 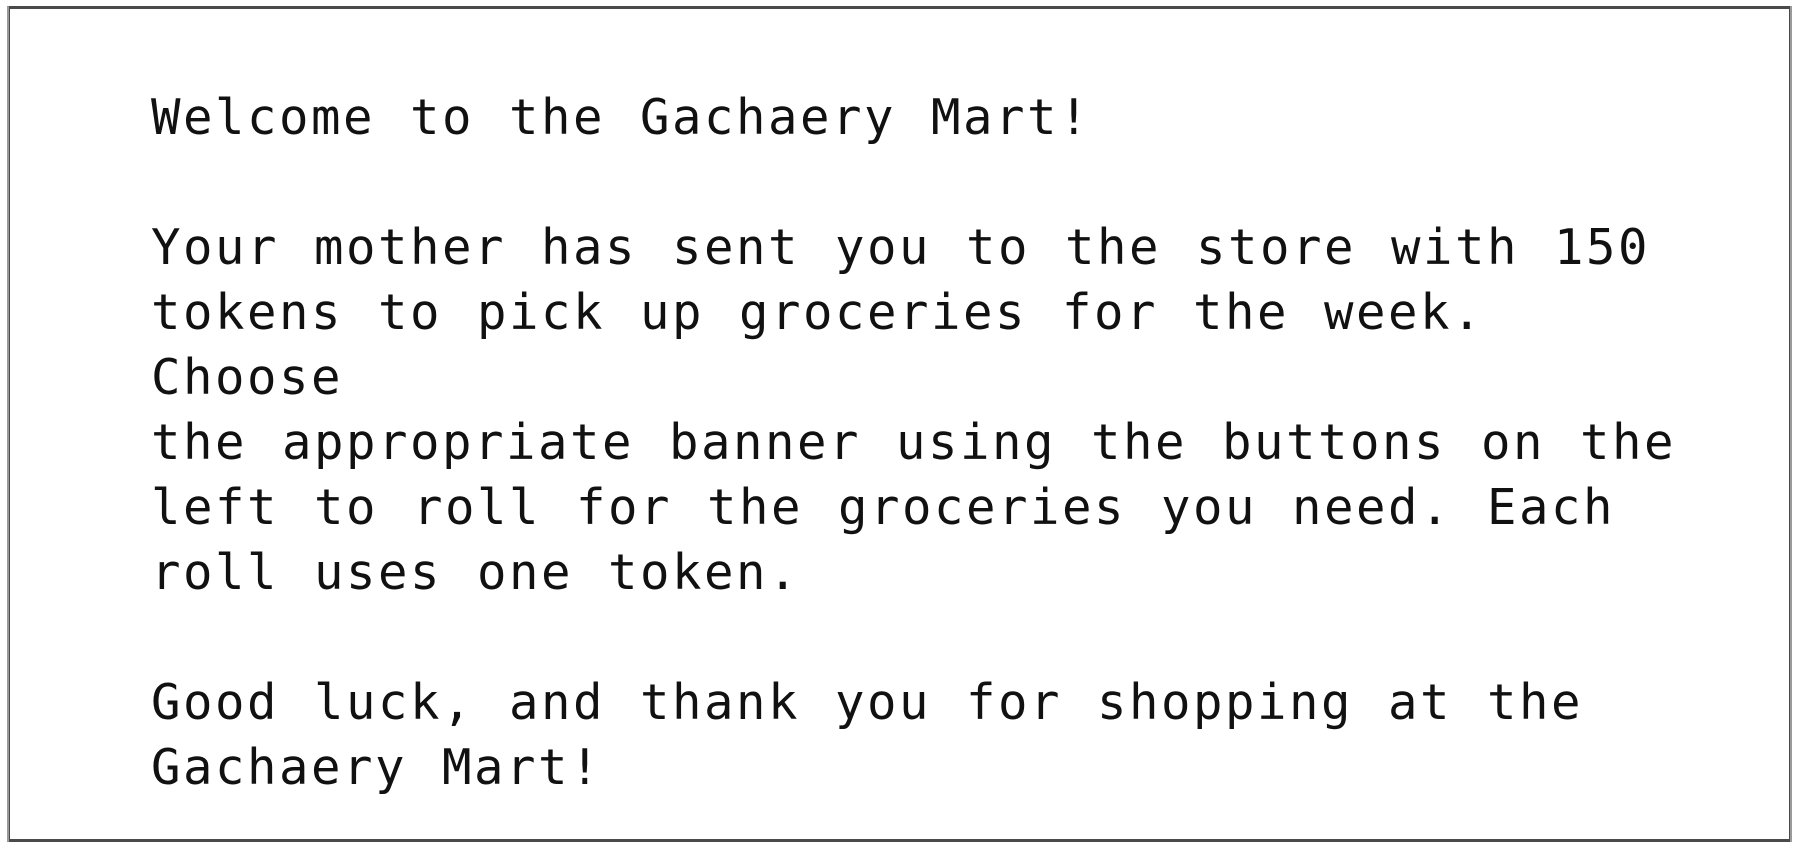 I want to click on welcome-heading: Welcome to the Gachaery Mart!, so click(x=621, y=117).